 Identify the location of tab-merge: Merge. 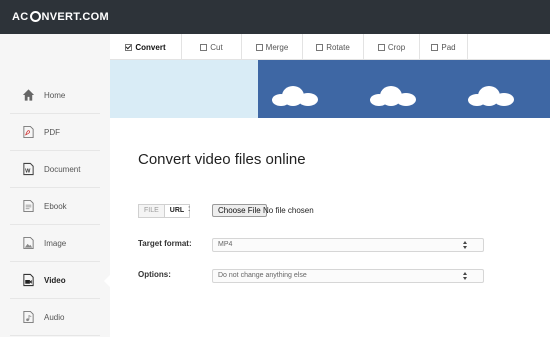
(272, 47).